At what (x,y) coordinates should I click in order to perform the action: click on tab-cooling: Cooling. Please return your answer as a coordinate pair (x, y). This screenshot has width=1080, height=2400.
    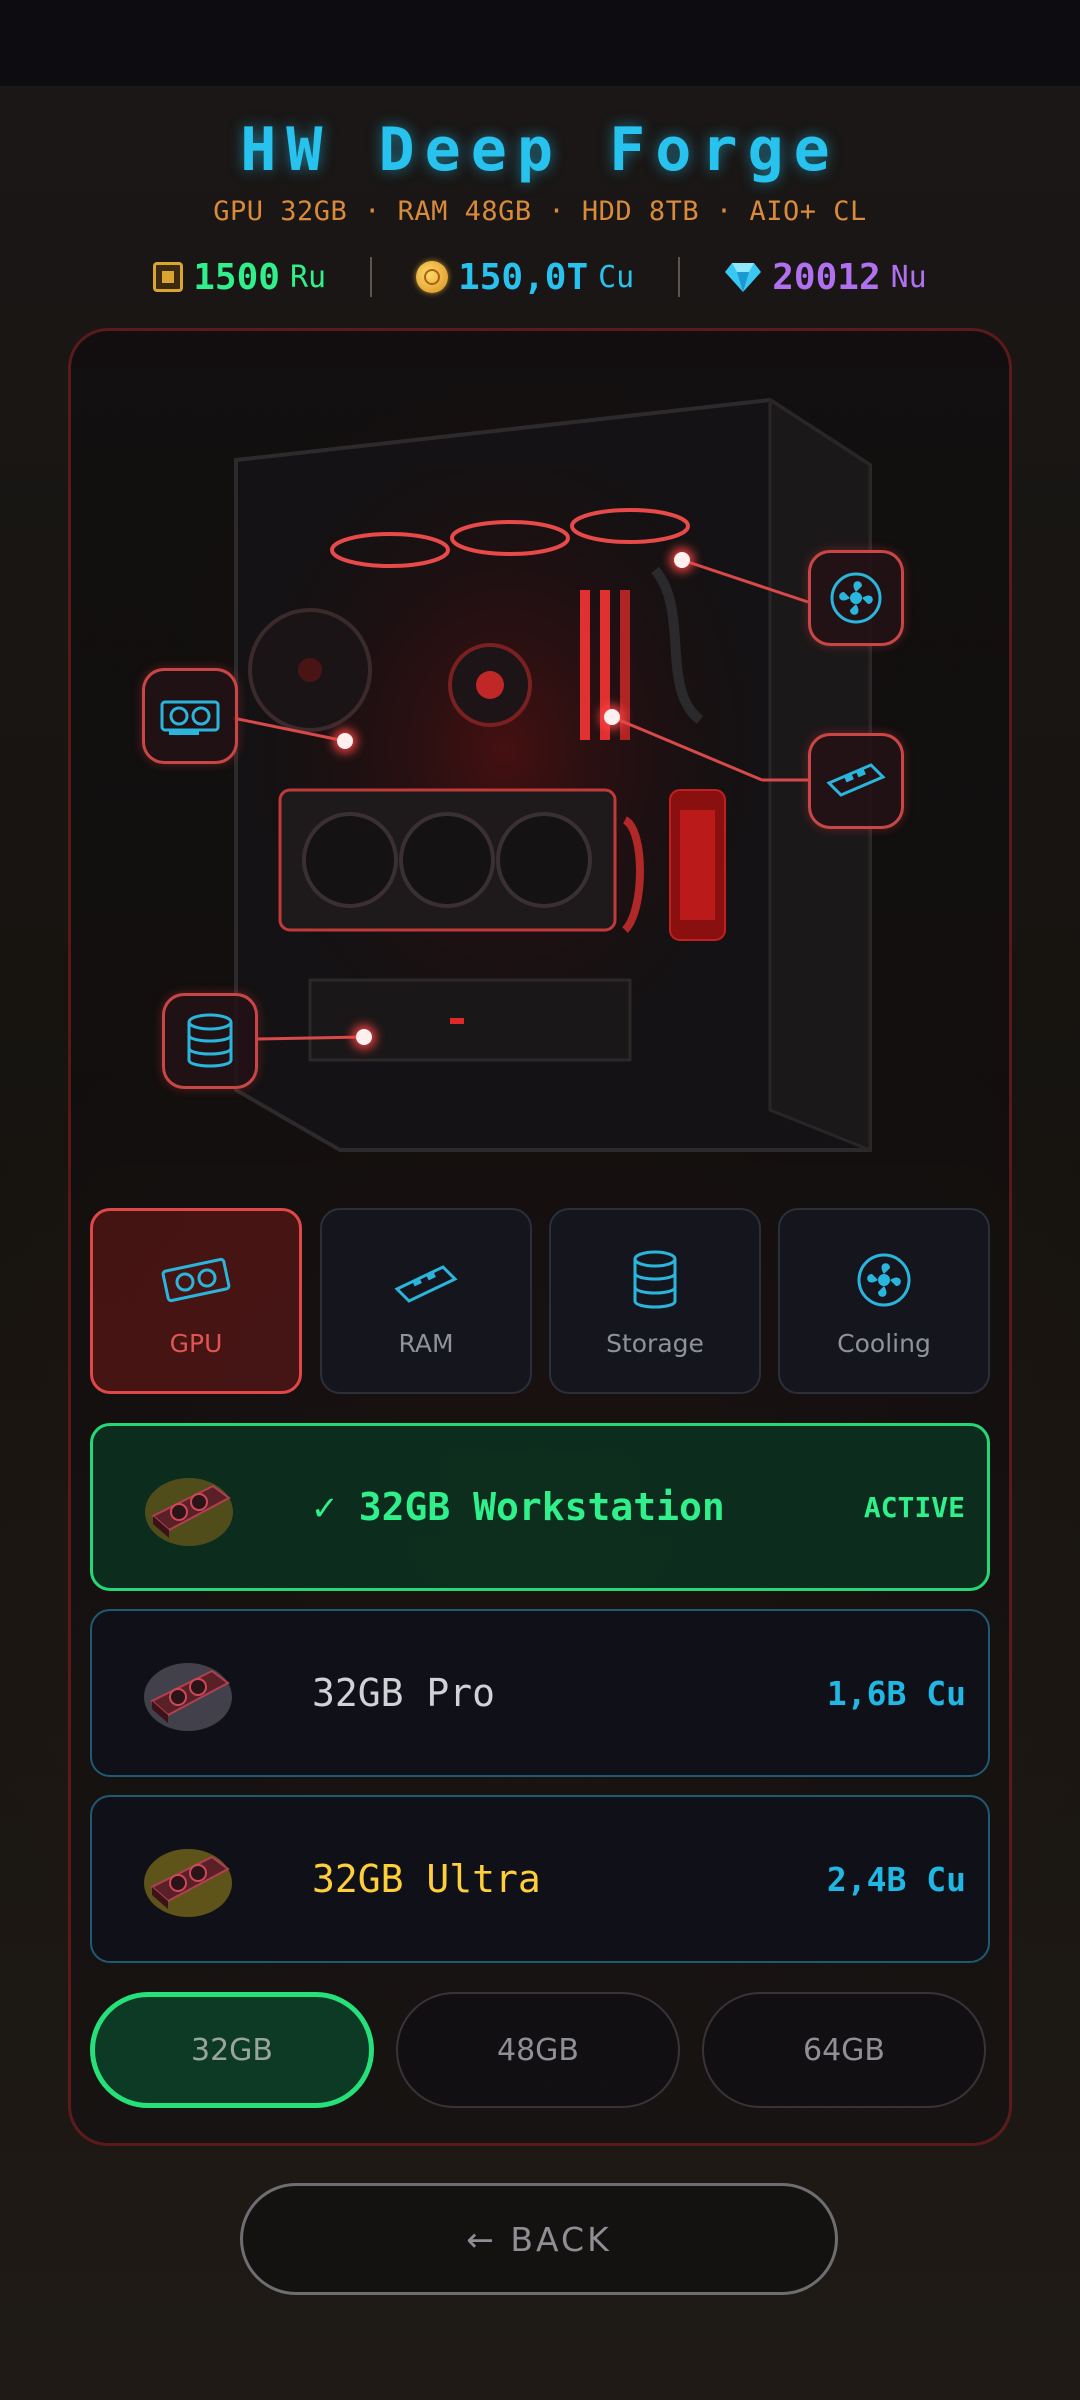
    Looking at the image, I should click on (884, 1301).